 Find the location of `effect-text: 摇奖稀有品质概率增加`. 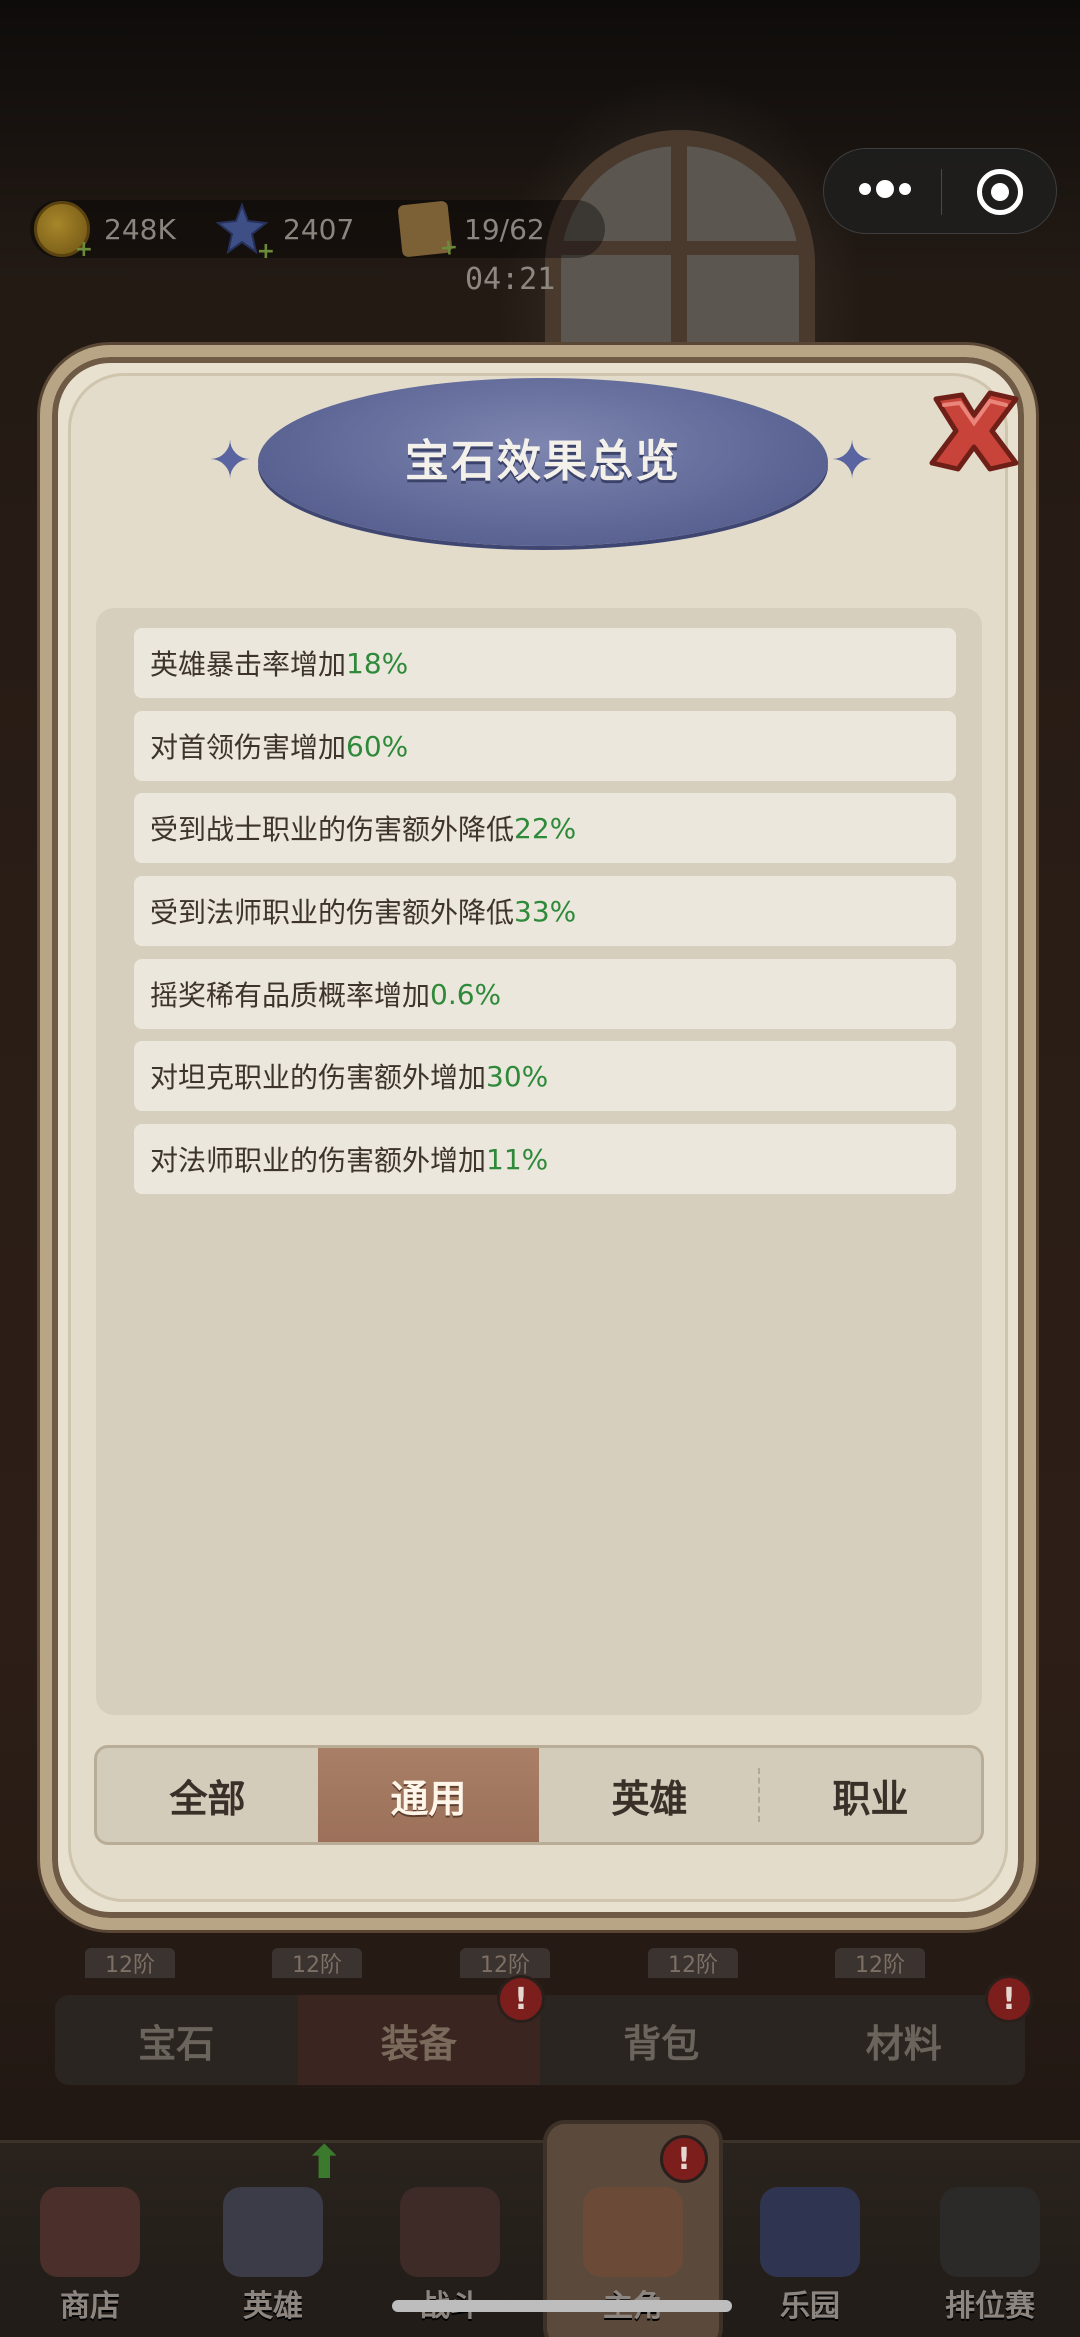

effect-text: 摇奖稀有品质概率增加 is located at coordinates (290, 995).